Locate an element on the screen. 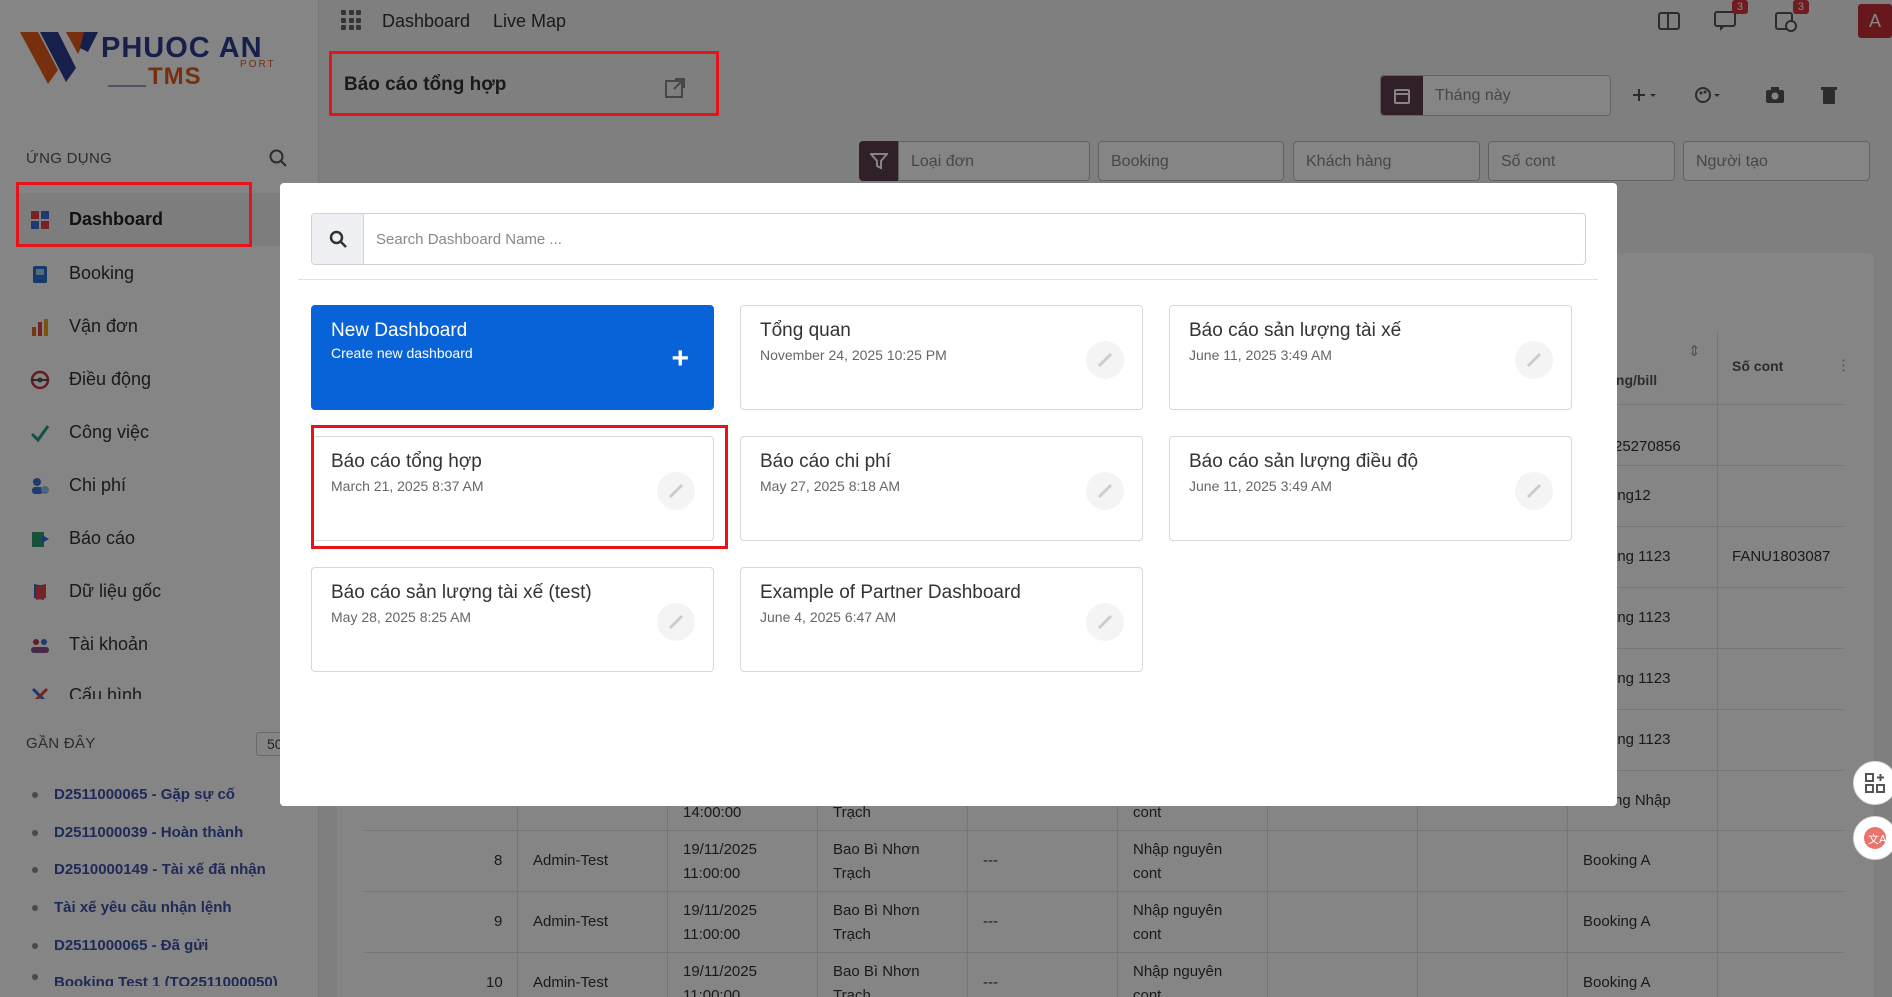  card-title: Example of Partner Dashboard is located at coordinates (890, 592).